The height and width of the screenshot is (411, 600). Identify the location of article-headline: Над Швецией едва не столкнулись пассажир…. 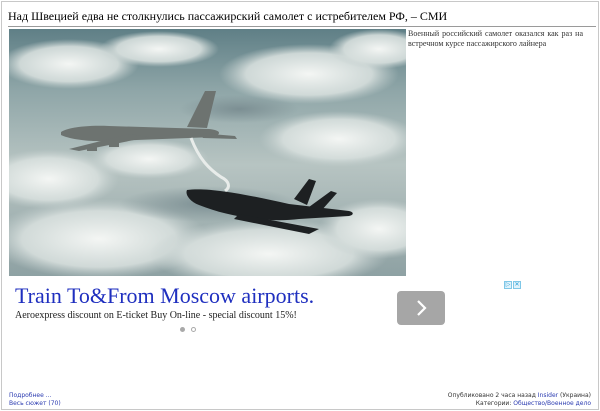
(302, 16).